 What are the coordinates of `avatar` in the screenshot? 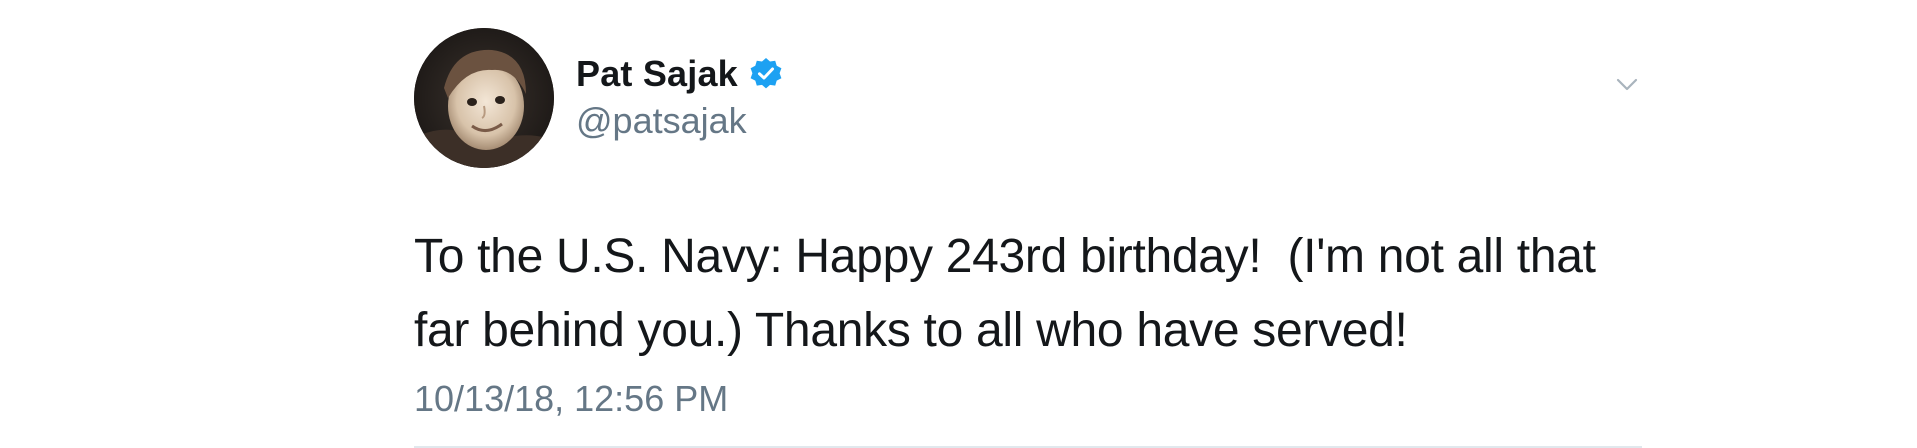 It's located at (484, 98).